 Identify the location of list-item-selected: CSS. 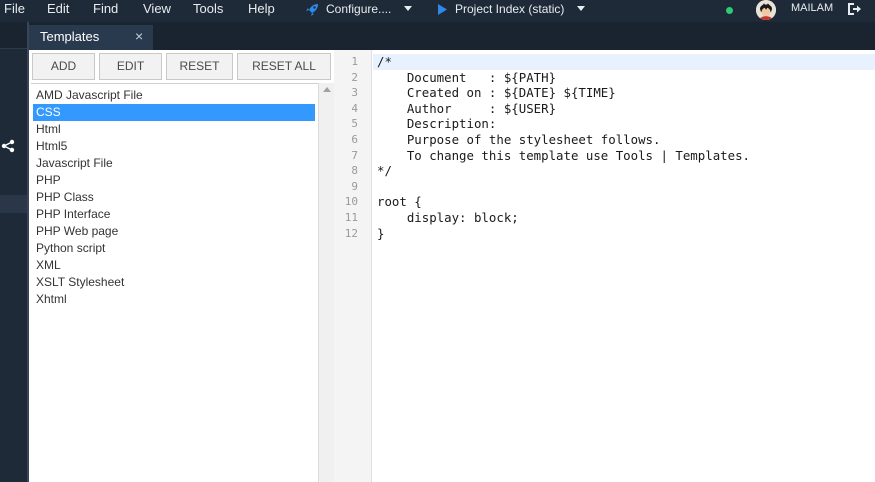
(174, 112).